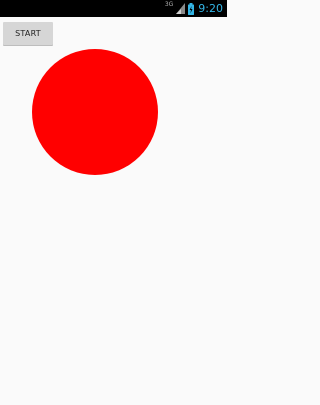 This screenshot has height=405, width=320. I want to click on status-indicators: 3G 9:20, so click(194, 8).